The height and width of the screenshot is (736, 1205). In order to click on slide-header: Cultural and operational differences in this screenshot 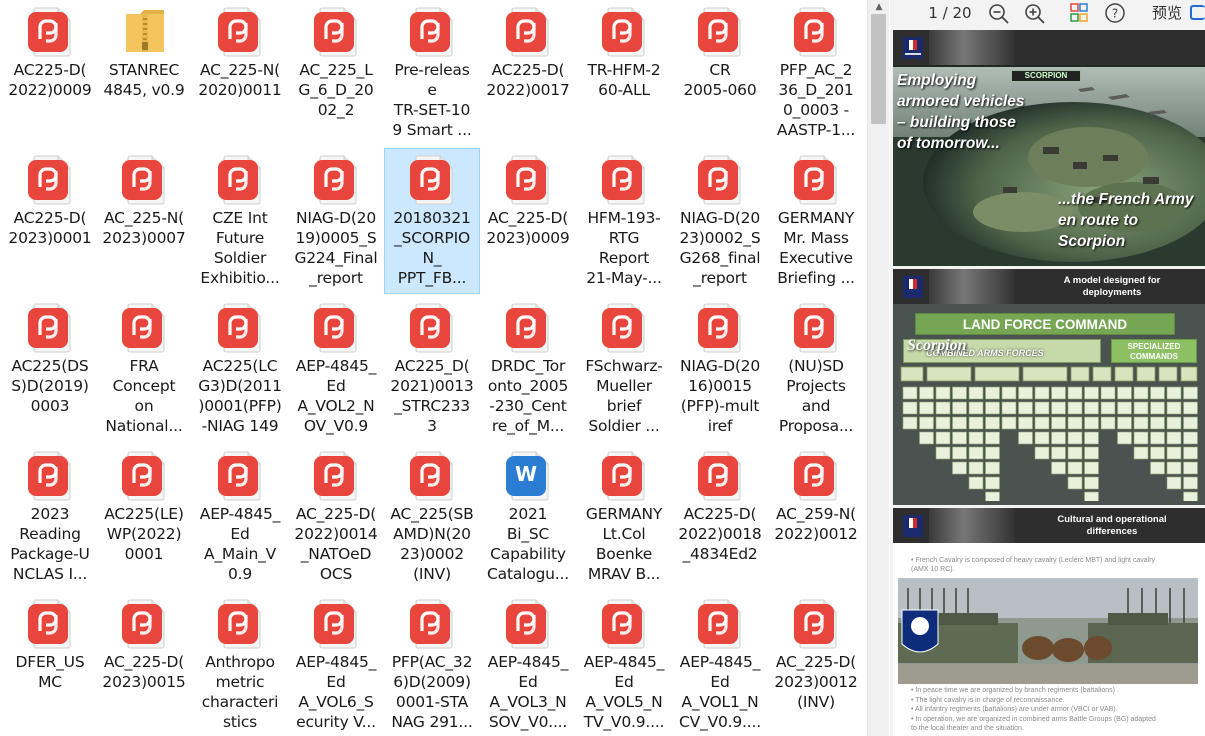, I will do `click(1049, 525)`.